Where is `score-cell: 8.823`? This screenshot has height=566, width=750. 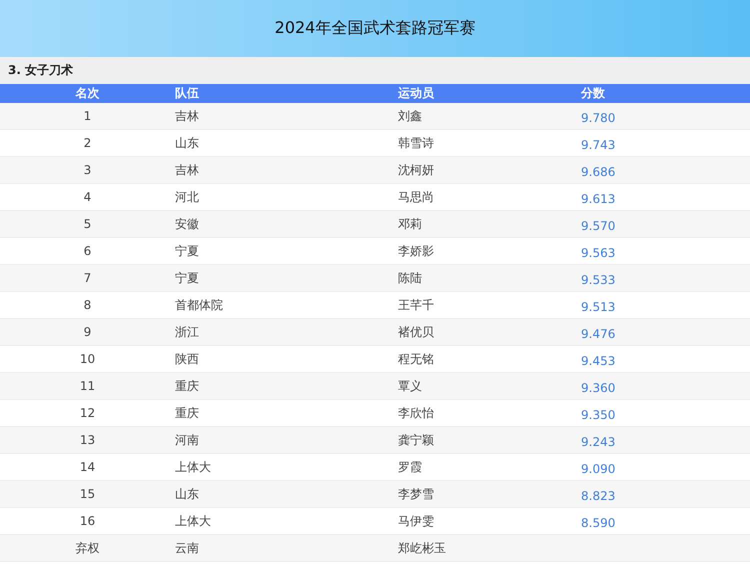 score-cell: 8.823 is located at coordinates (598, 495).